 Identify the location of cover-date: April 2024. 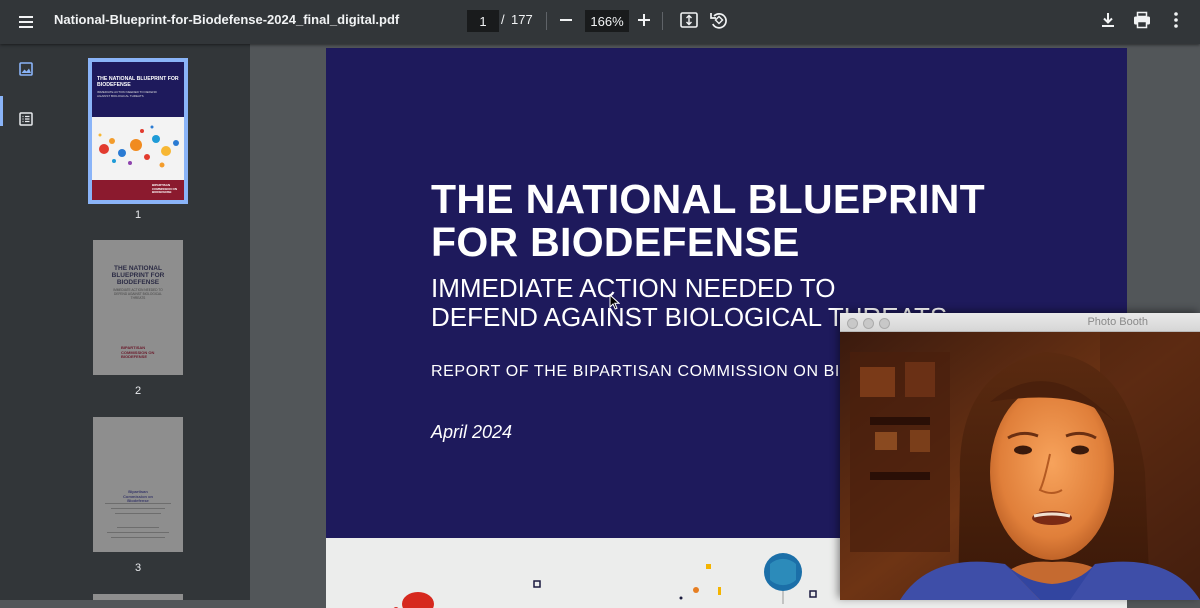
(472, 432).